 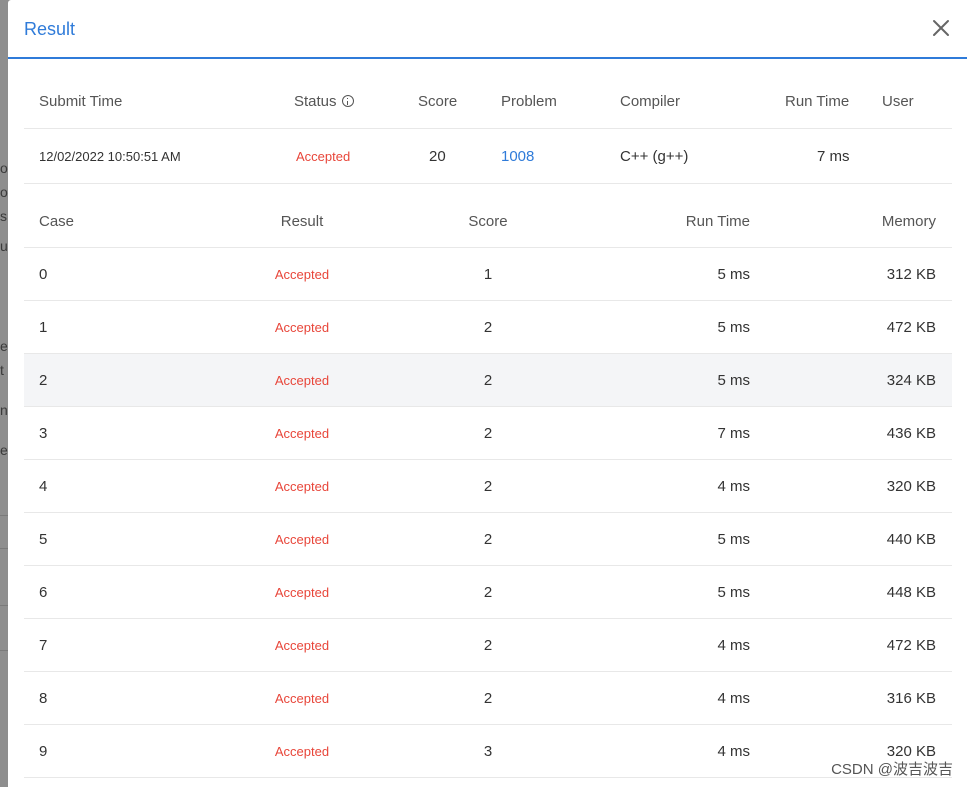 I want to click on case-id: 7, so click(x=43, y=645).